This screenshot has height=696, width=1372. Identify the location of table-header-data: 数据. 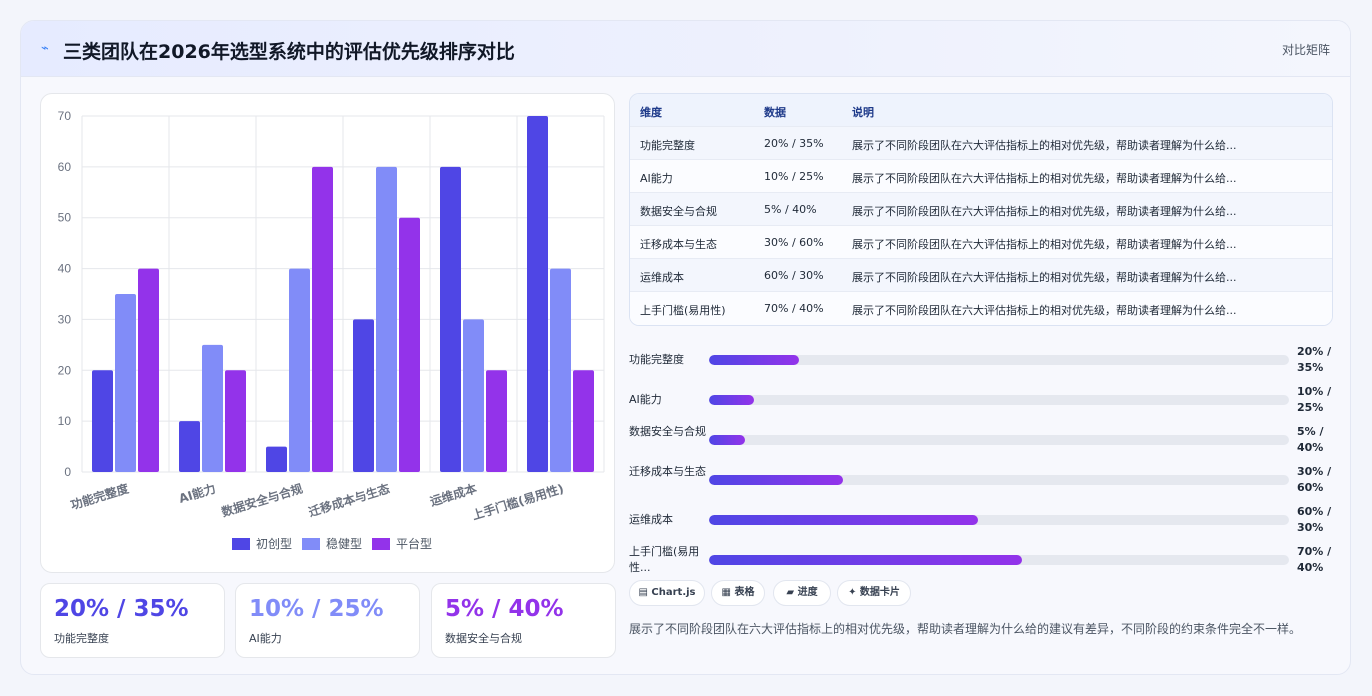
(775, 112).